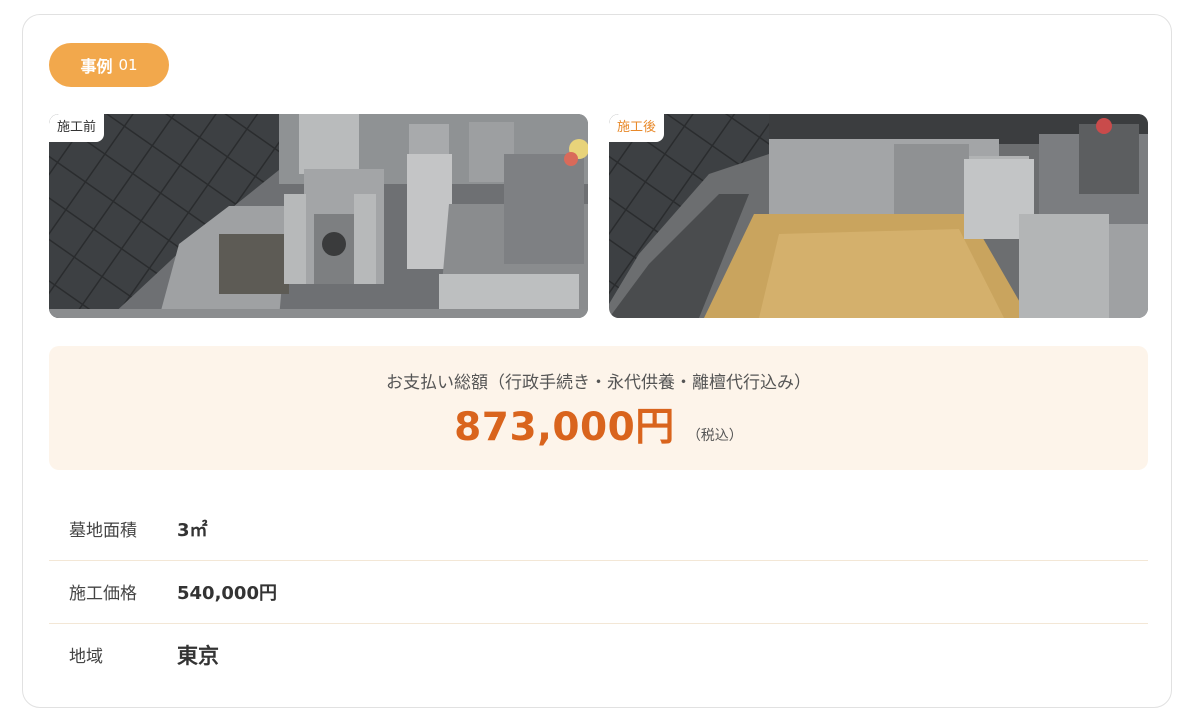 This screenshot has width=1200, height=727. I want to click on case-badge: 事例 01, so click(109, 65).